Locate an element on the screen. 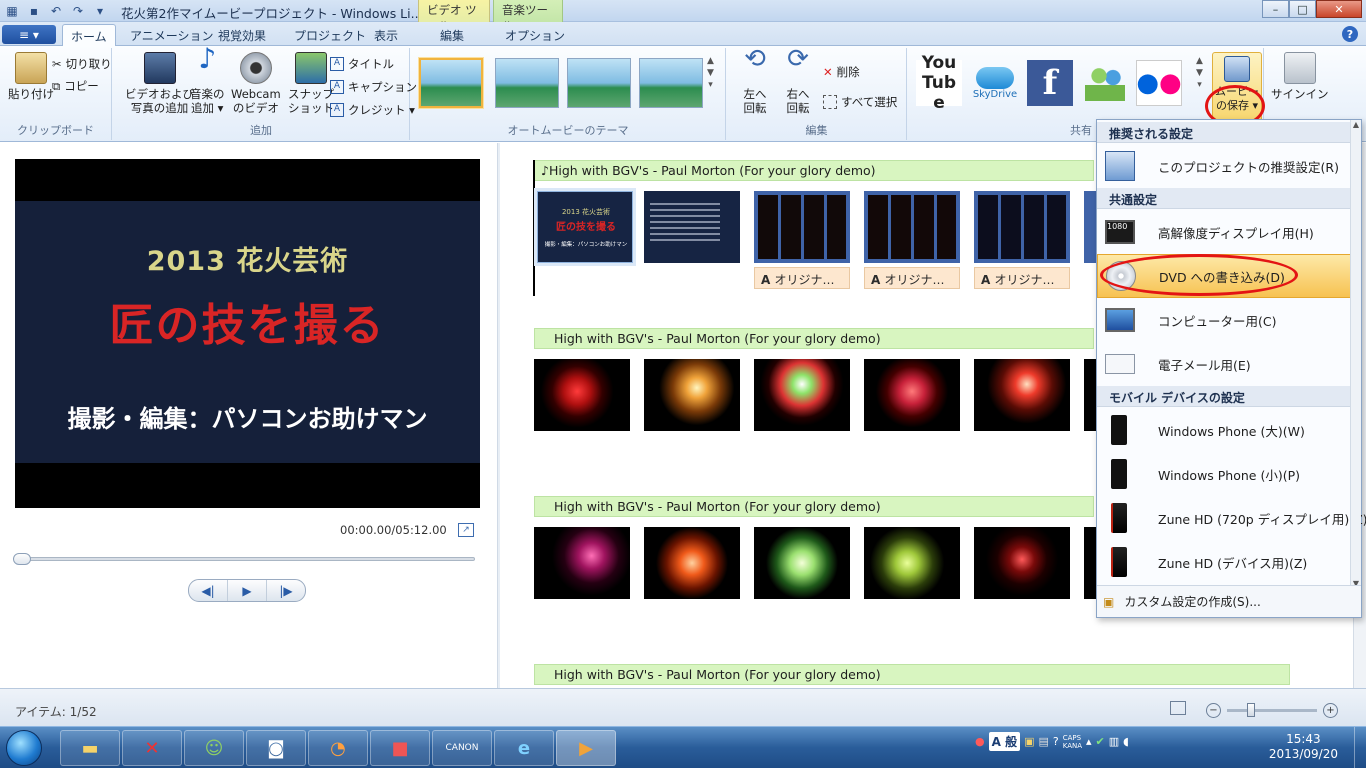  tray-icon-tools: ▤ is located at coordinates (1043, 741).